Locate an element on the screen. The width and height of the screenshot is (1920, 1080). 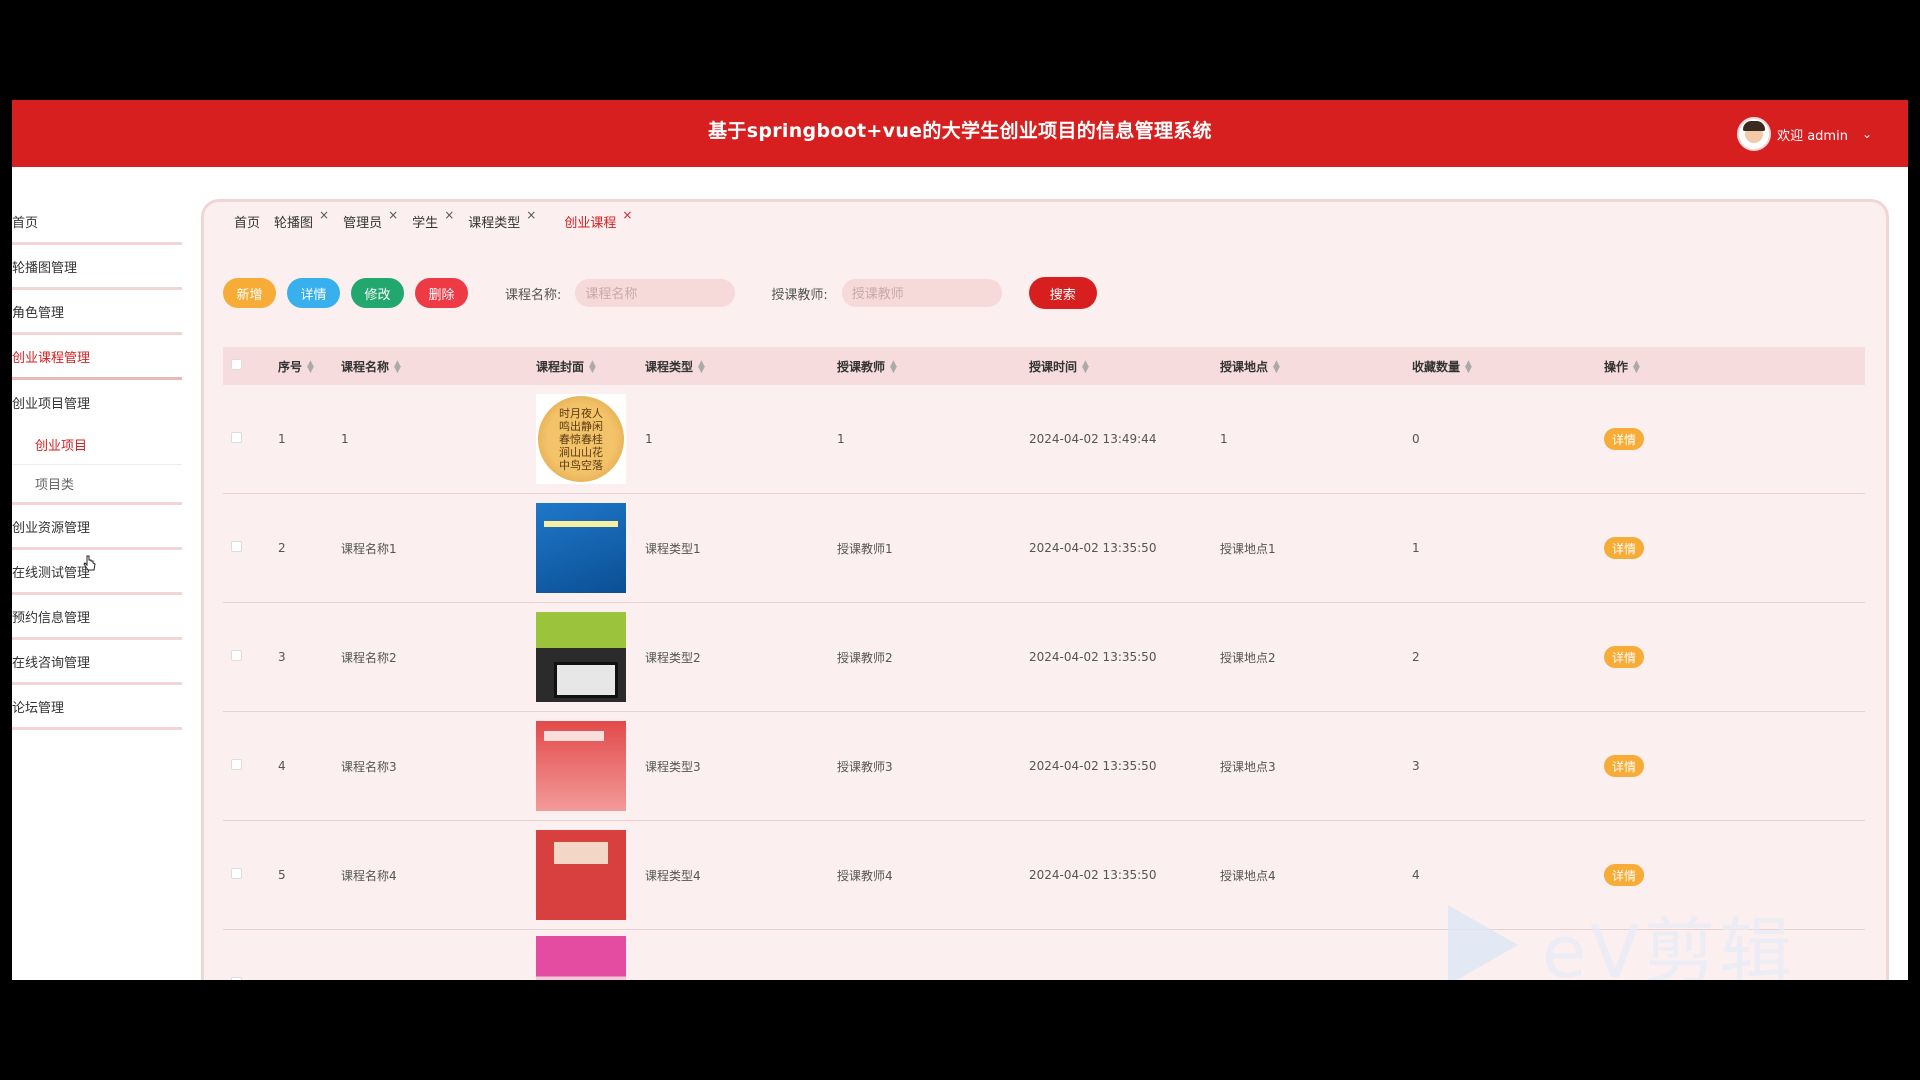
cell-no: 2 is located at coordinates (282, 548).